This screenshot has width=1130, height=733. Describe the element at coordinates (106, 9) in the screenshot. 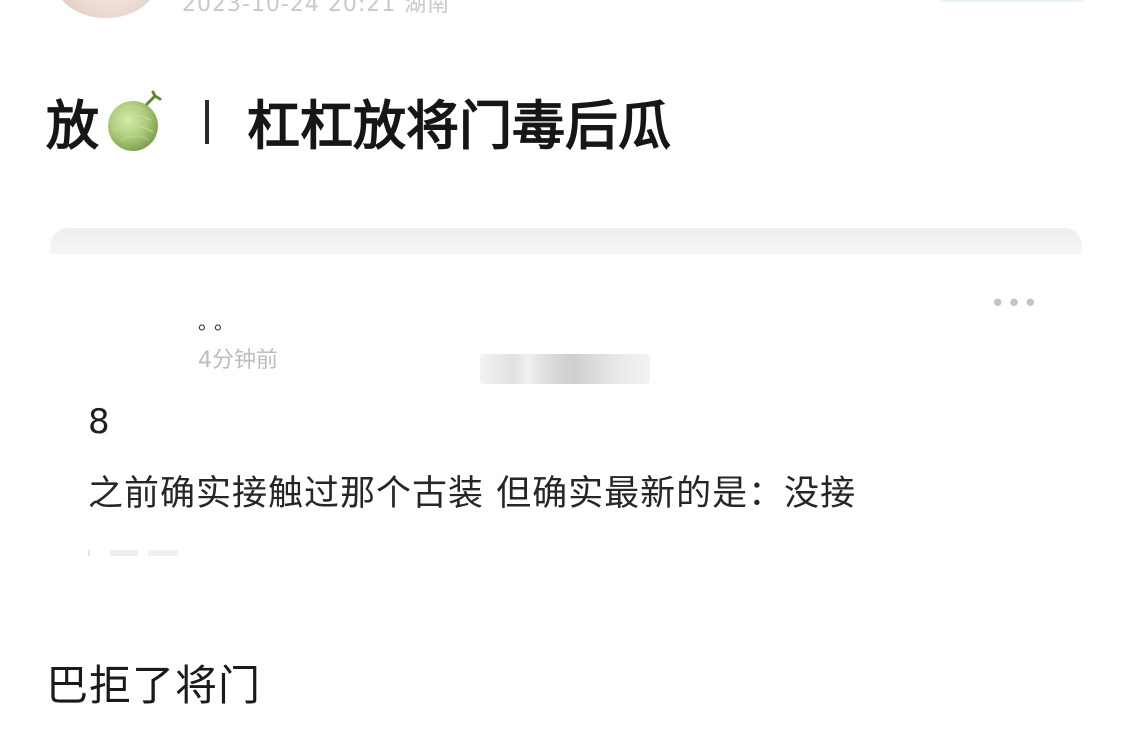

I see `avatar` at that location.